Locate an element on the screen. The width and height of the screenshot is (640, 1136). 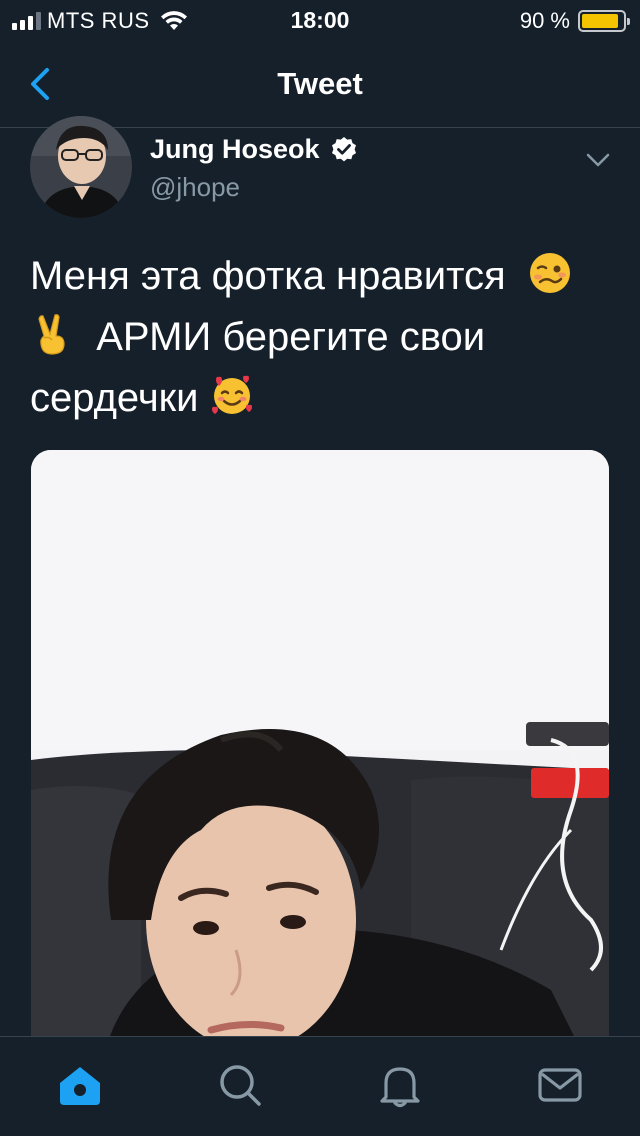
page-title: Tweet is located at coordinates (320, 83).